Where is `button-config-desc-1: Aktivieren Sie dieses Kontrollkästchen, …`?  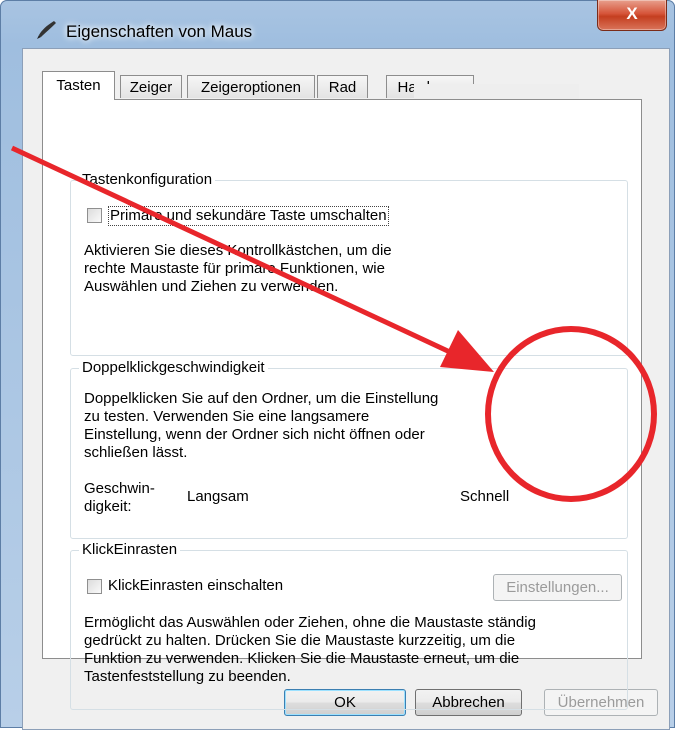
button-config-desc-1: Aktivieren Sie dieses Kontrollkästchen, … is located at coordinates (238, 250).